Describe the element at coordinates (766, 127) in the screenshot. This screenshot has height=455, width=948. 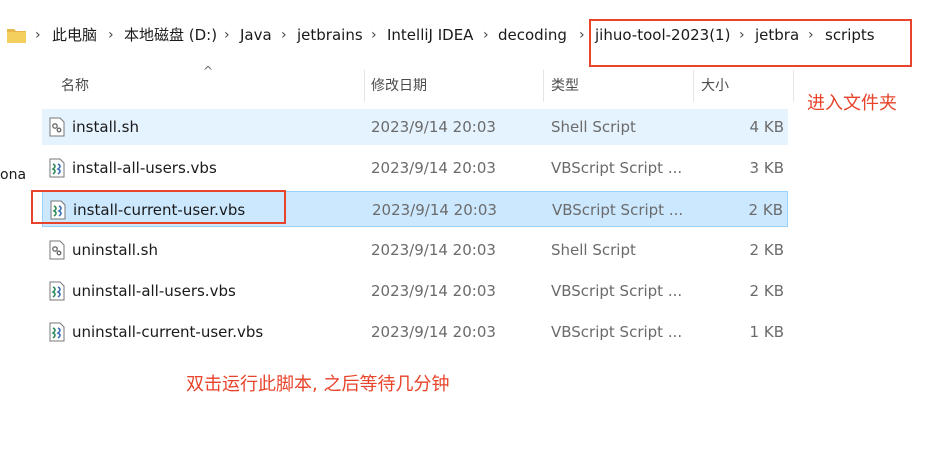
I see `file-size: 4 KB` at that location.